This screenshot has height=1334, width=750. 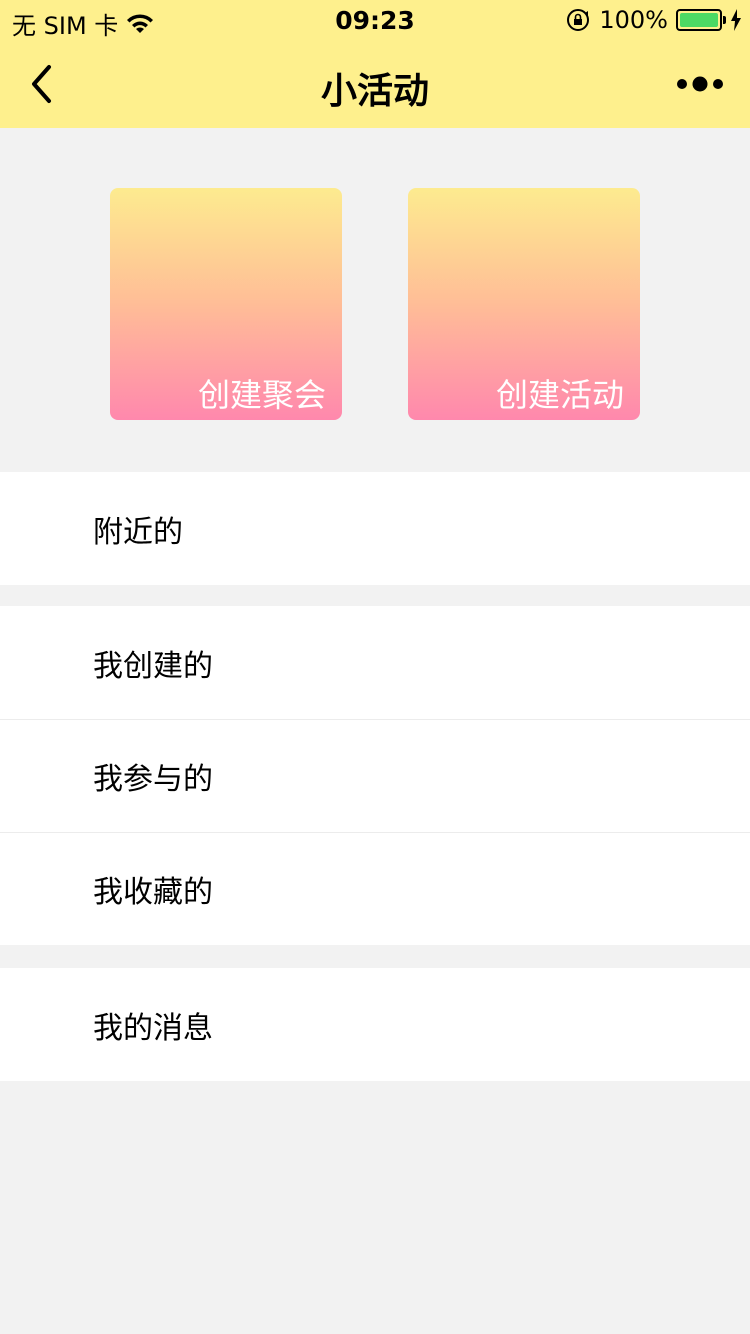 What do you see at coordinates (375, 888) in the screenshot?
I see `menu-item-favorites: 我收藏的` at bounding box center [375, 888].